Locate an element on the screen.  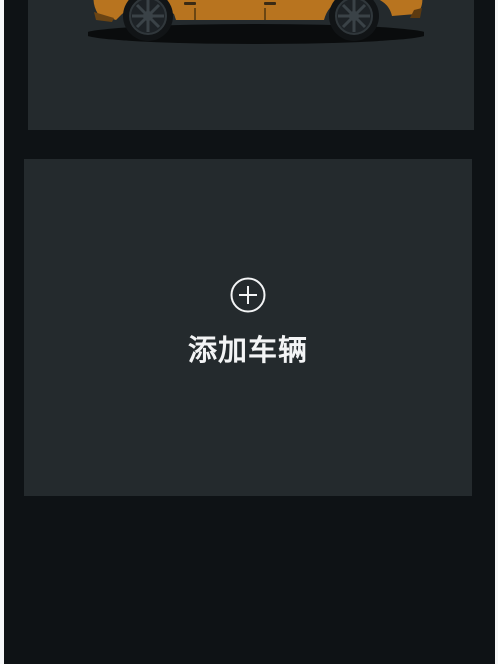
page-edge-left is located at coordinates (2, 332).